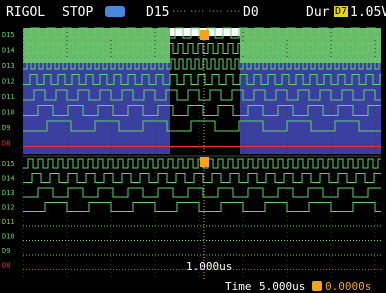 The height and width of the screenshot is (293, 386). Describe the element at coordinates (6, 144) in the screenshot. I see `upper-label-d8: D8` at that location.